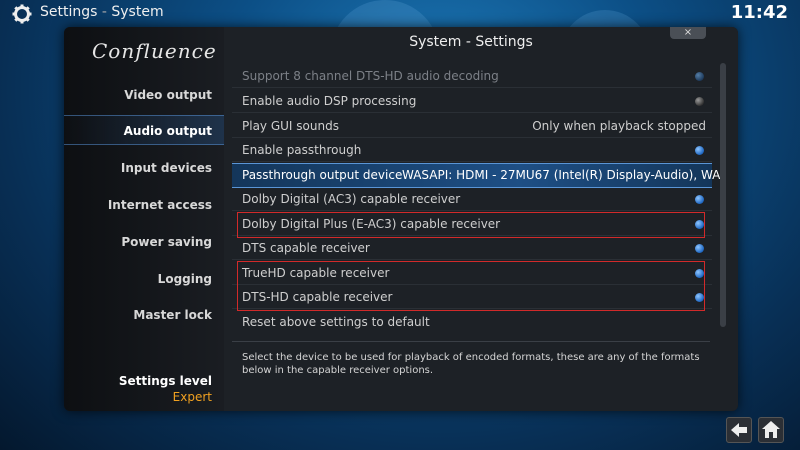 The height and width of the screenshot is (450, 800). I want to click on back-button, so click(739, 430).